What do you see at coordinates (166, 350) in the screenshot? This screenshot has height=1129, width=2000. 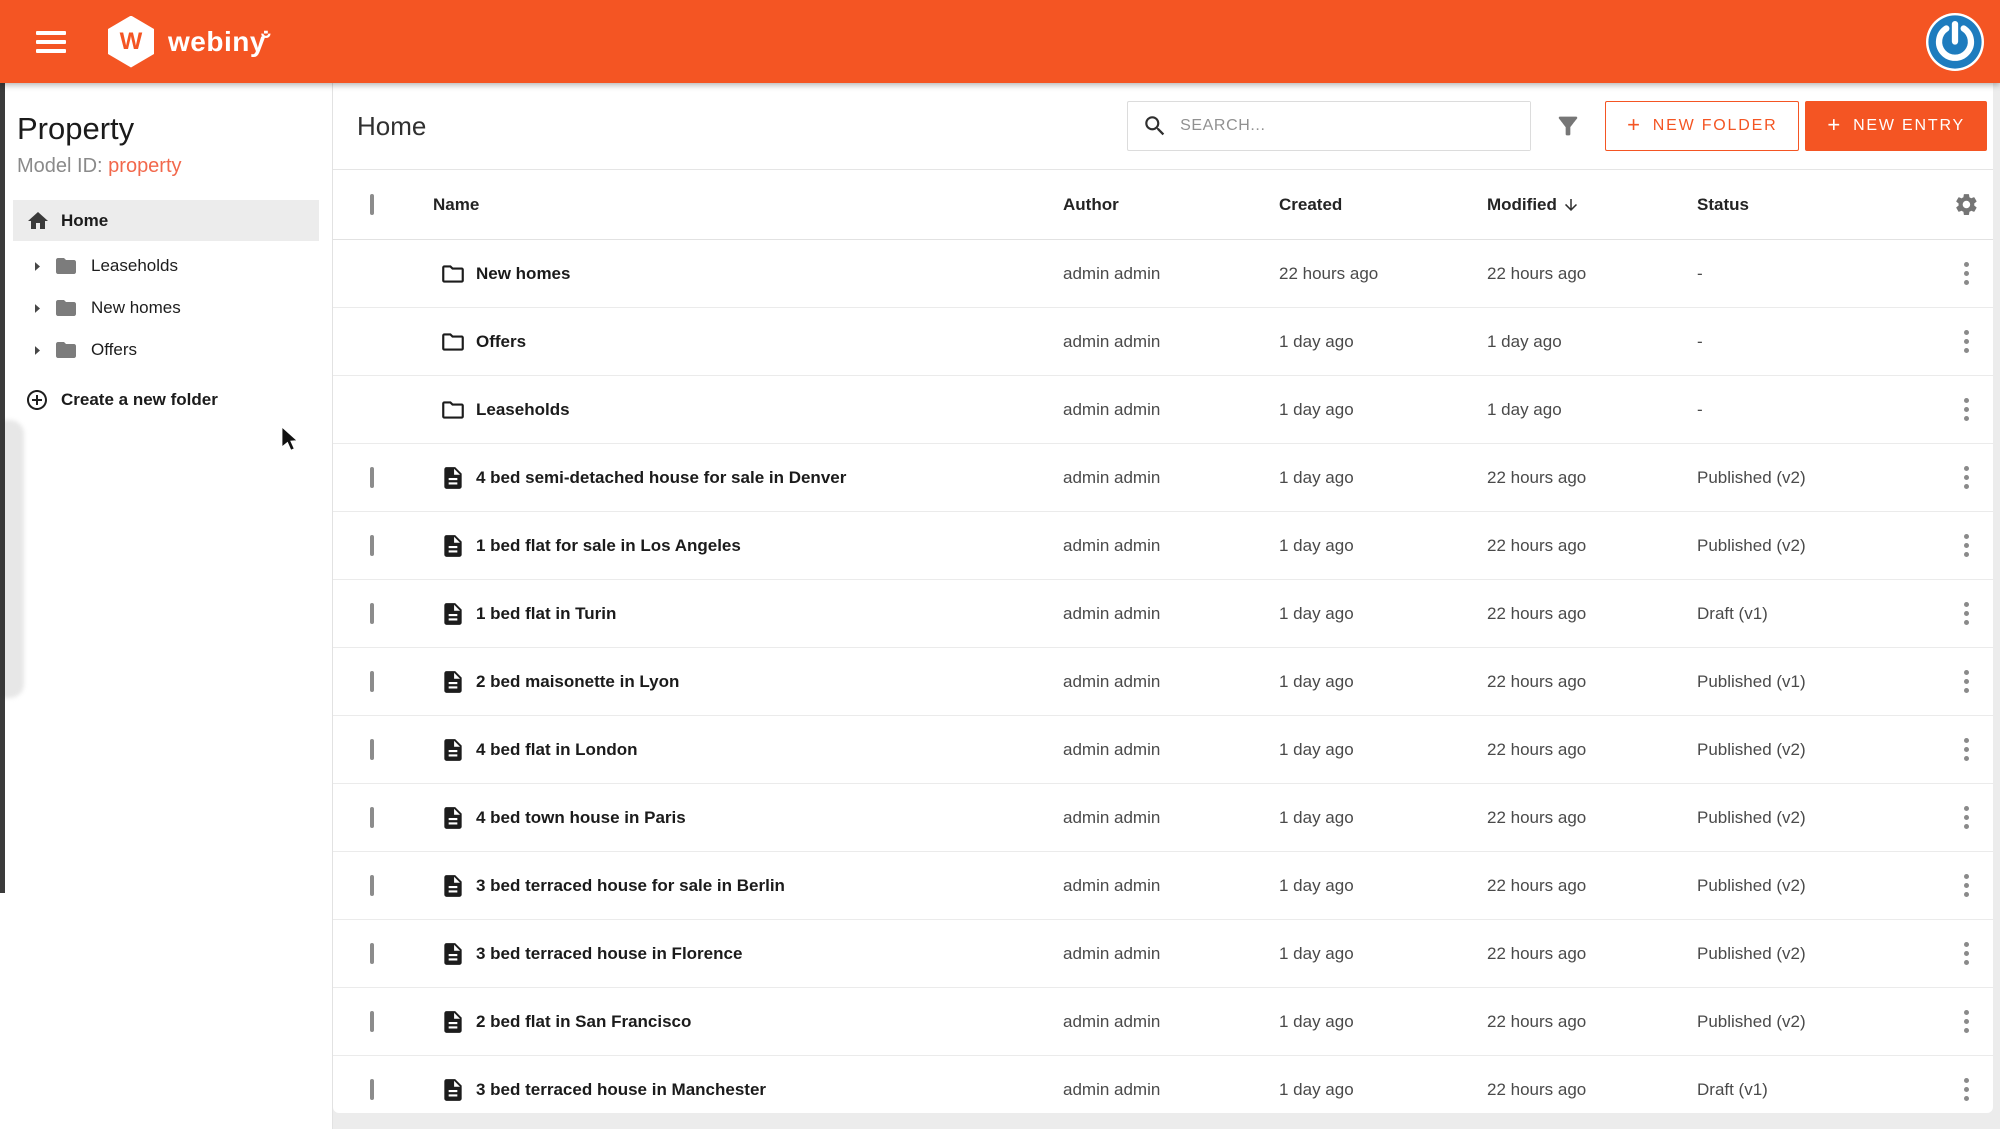 I see `sidebar-folder-item: Offers` at bounding box center [166, 350].